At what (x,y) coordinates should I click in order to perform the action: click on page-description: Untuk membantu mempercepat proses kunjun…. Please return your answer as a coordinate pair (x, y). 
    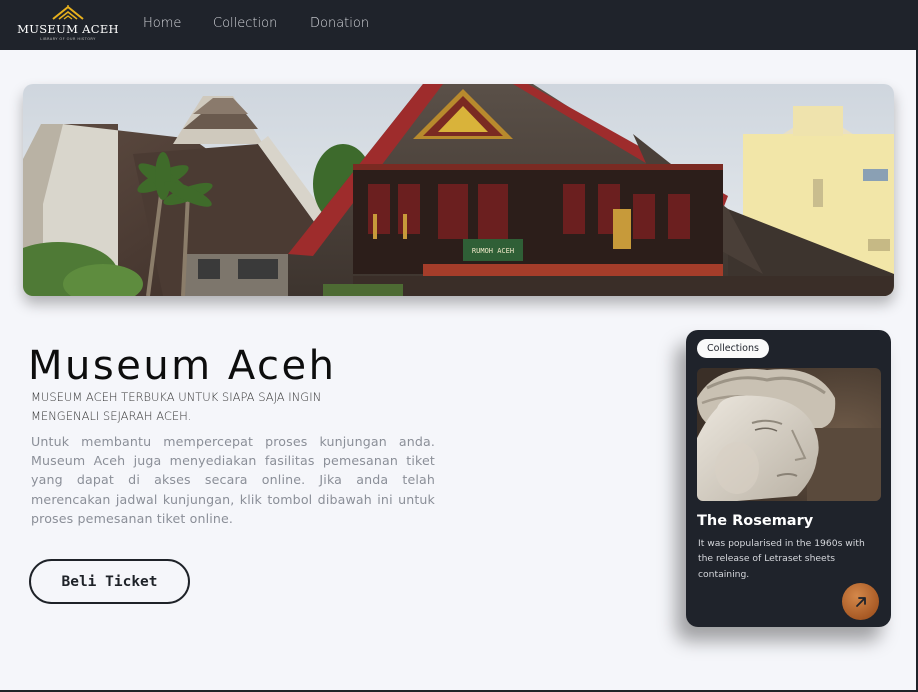
    Looking at the image, I should click on (233, 480).